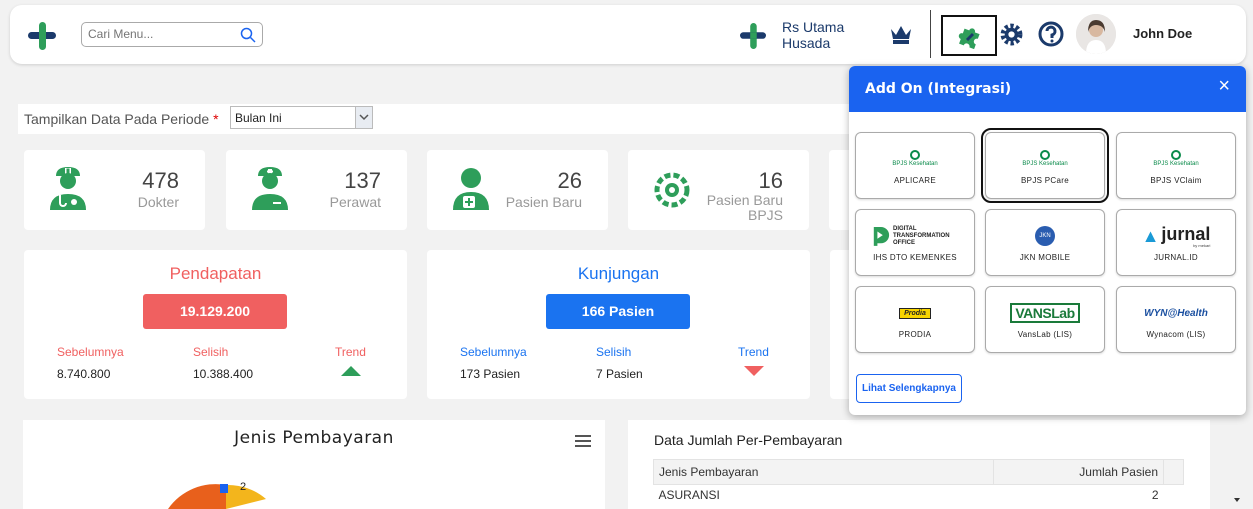 The image size is (1253, 509). I want to click on diff-label: Selisih, so click(211, 352).